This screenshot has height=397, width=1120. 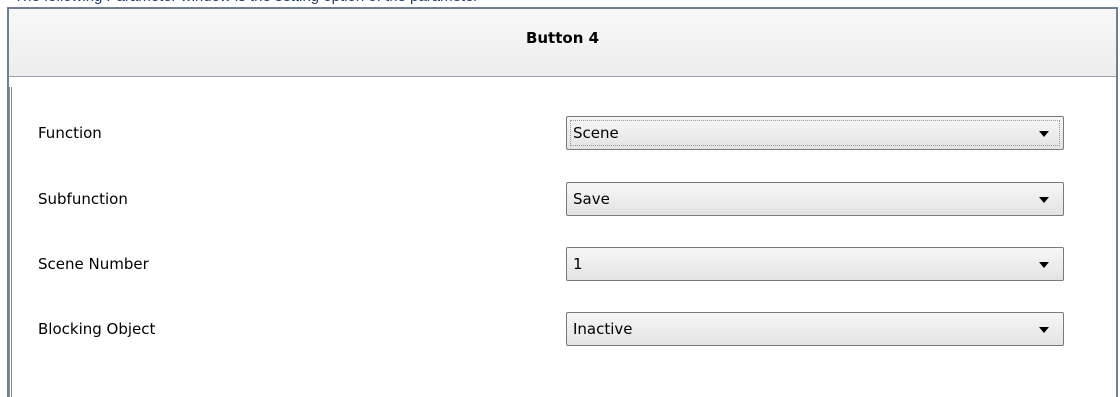 What do you see at coordinates (70, 133) in the screenshot?
I see `function-label: Function` at bounding box center [70, 133].